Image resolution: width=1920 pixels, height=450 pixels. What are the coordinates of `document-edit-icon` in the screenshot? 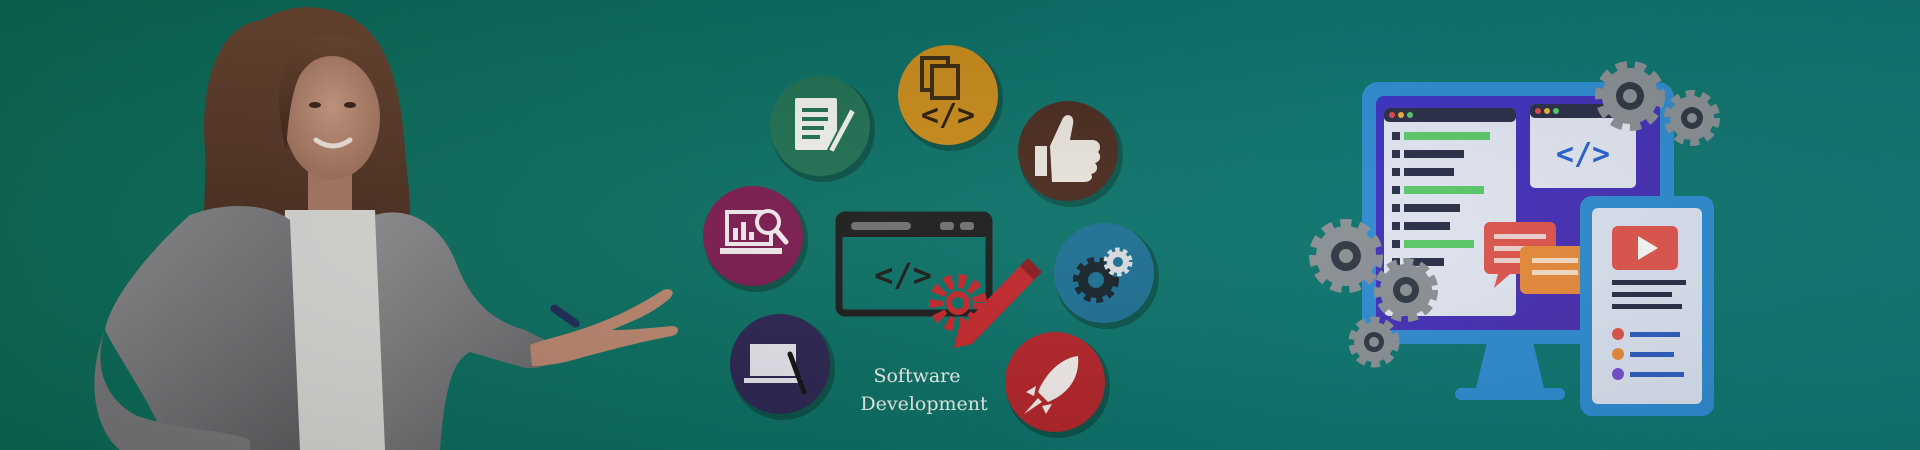 It's located at (822, 129).